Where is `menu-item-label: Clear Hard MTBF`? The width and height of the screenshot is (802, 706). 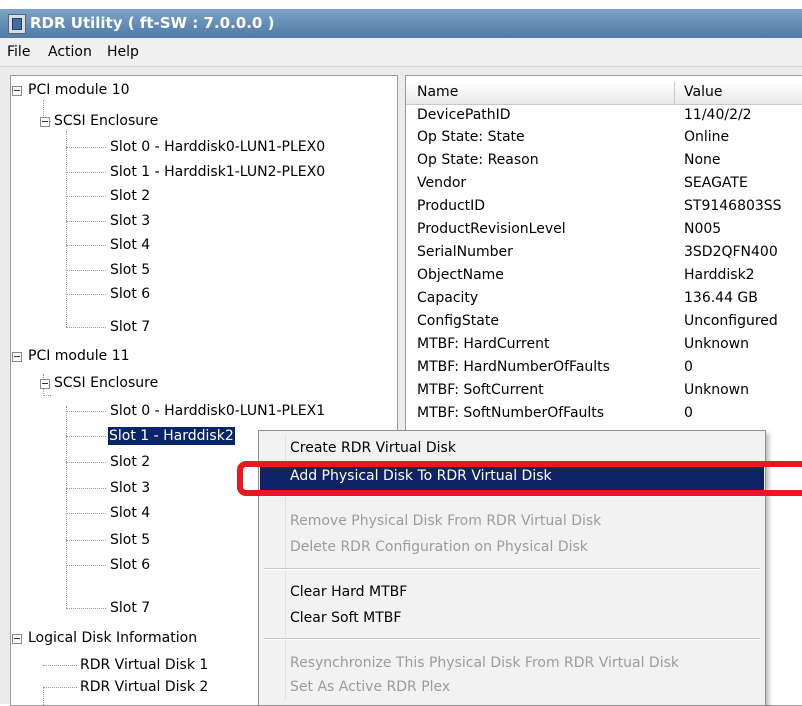 menu-item-label: Clear Hard MTBF is located at coordinates (349, 592).